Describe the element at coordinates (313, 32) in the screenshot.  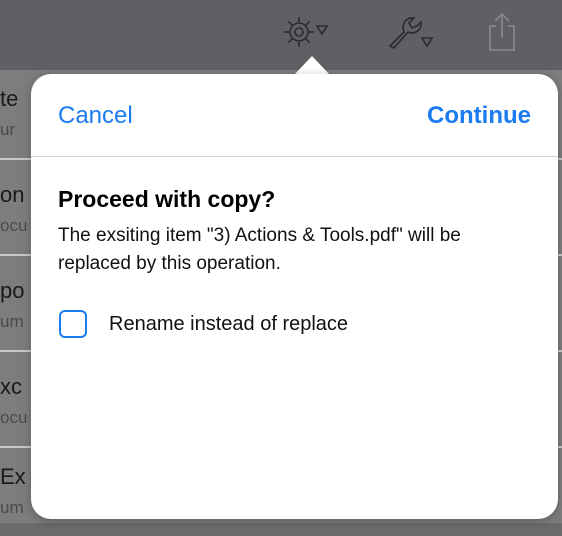
I see `gear-dropdown-icon` at that location.